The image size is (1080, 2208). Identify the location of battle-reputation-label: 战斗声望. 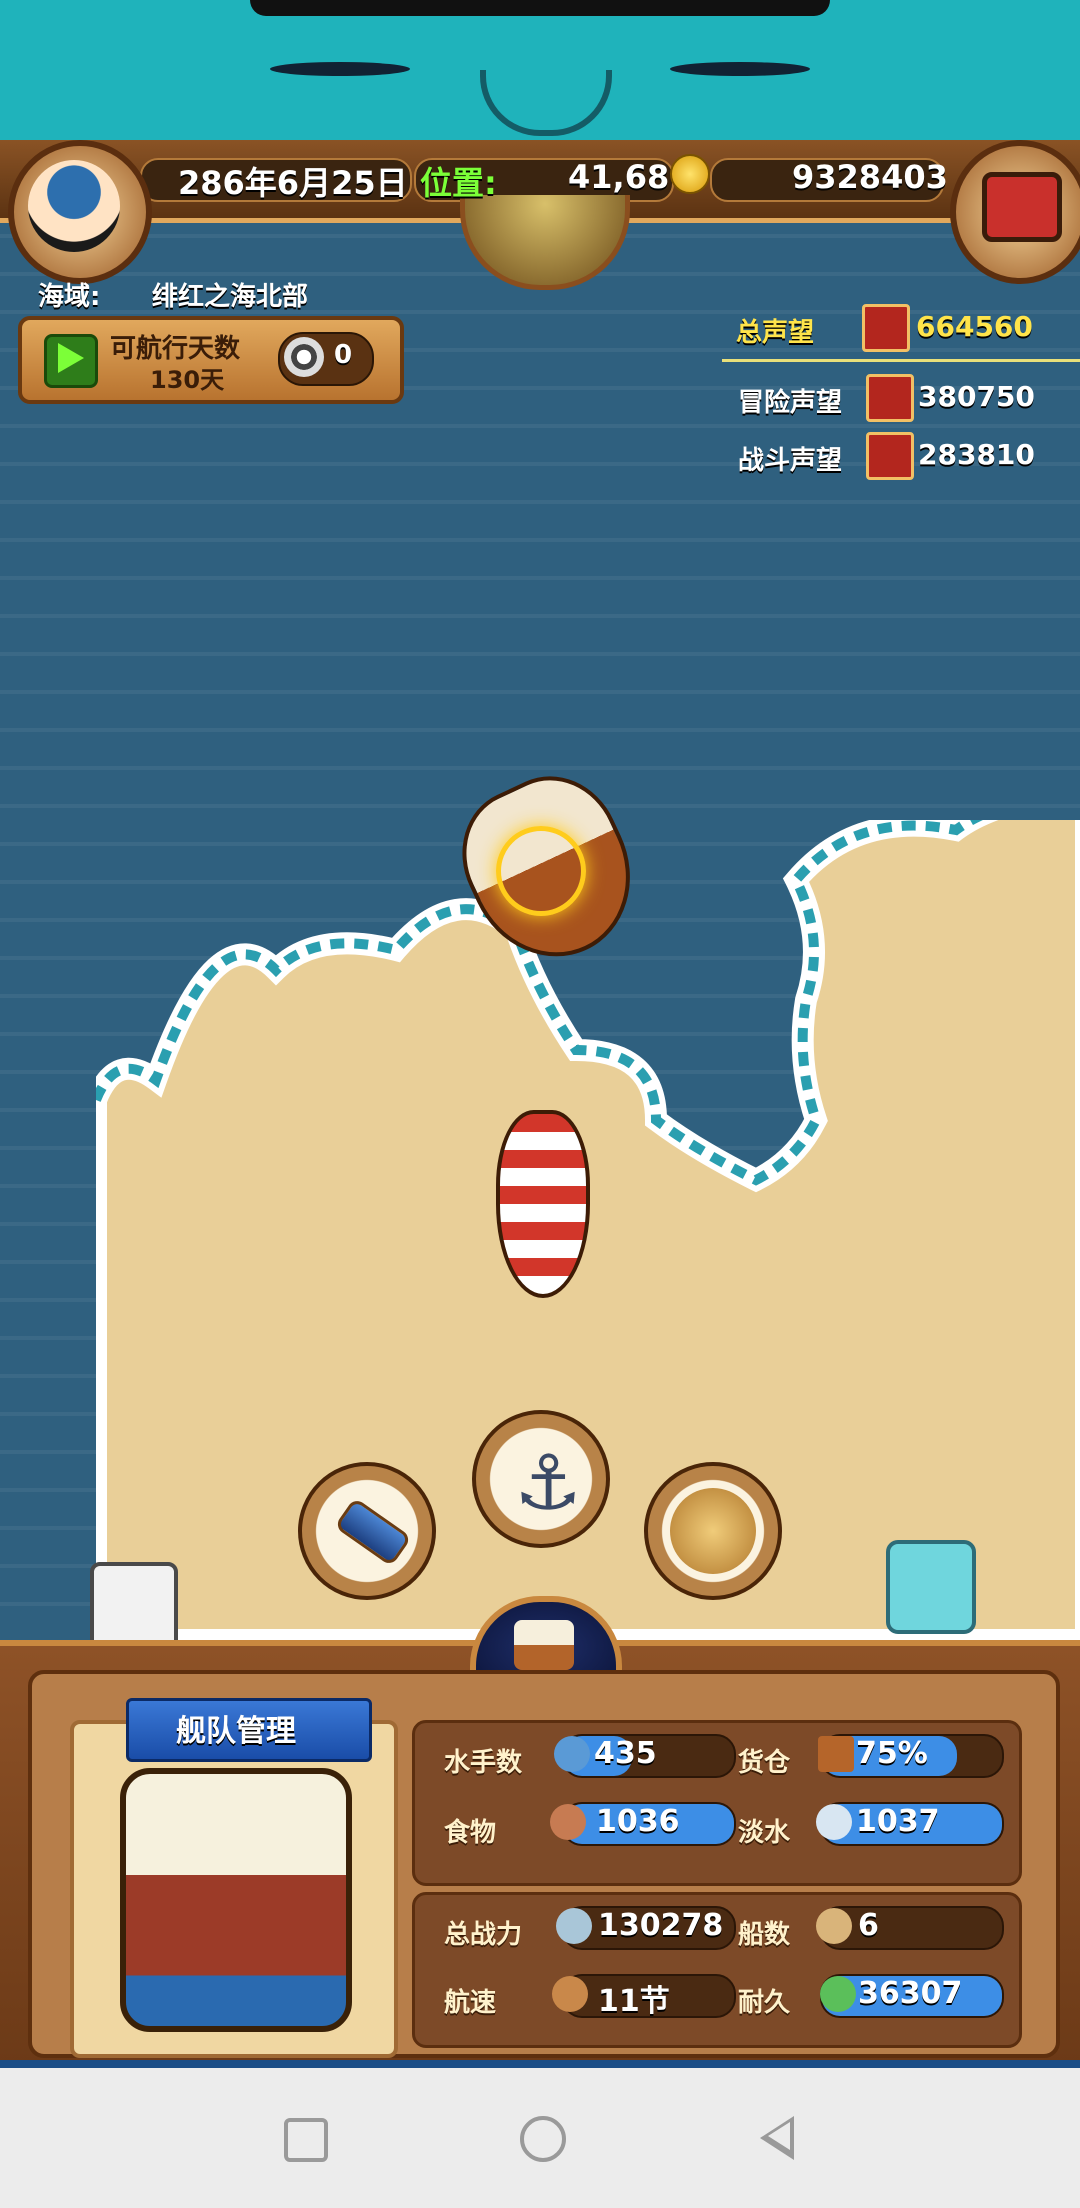
(790, 461).